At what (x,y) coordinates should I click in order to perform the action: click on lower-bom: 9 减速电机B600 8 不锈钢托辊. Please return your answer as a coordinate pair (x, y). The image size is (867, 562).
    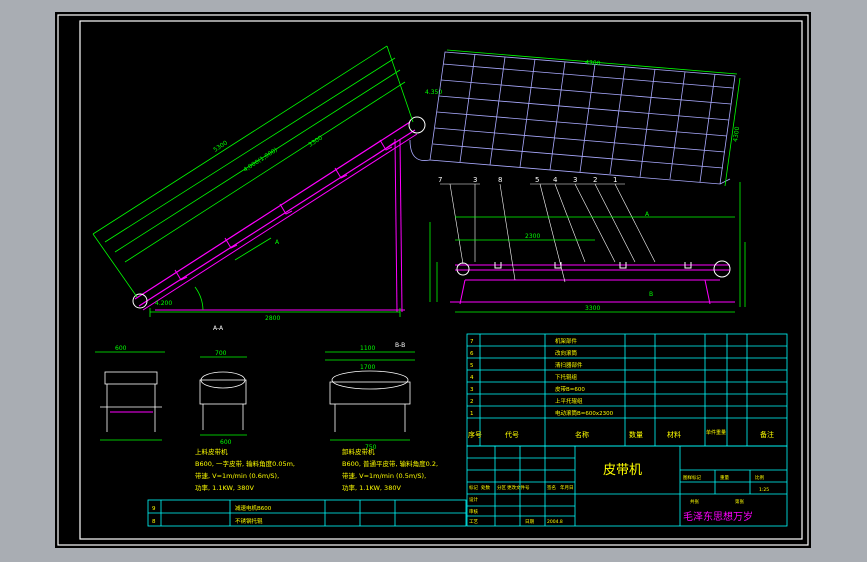
    Looking at the image, I should click on (307, 513).